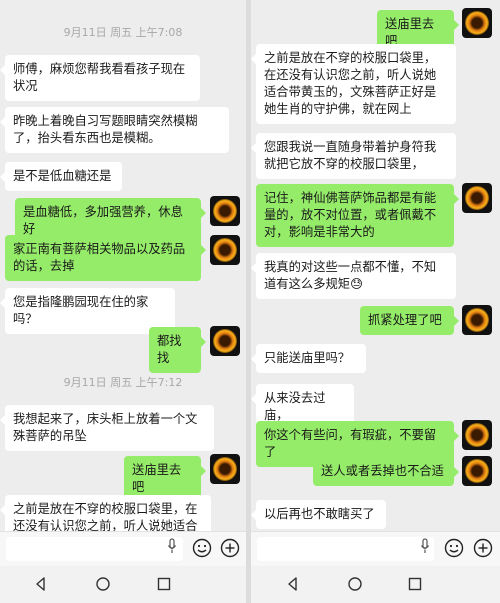 This screenshot has width=500, height=603. Describe the element at coordinates (357, 215) in the screenshot. I see `message-sent: 记住，神仙佛菩萨饰品都是有能量的，放不对位置，或者佩戴不对，影响是非常大的` at that location.